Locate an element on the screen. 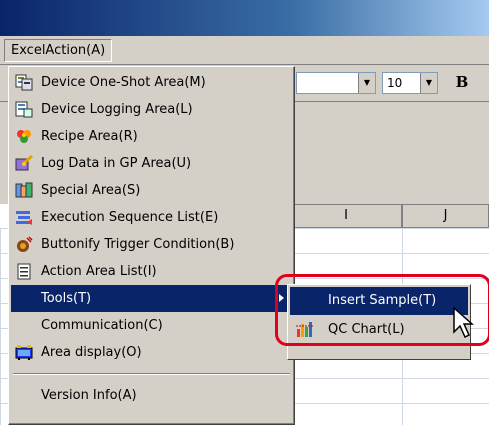  menu-item-label: Execution Sequence List(E) is located at coordinates (130, 217).